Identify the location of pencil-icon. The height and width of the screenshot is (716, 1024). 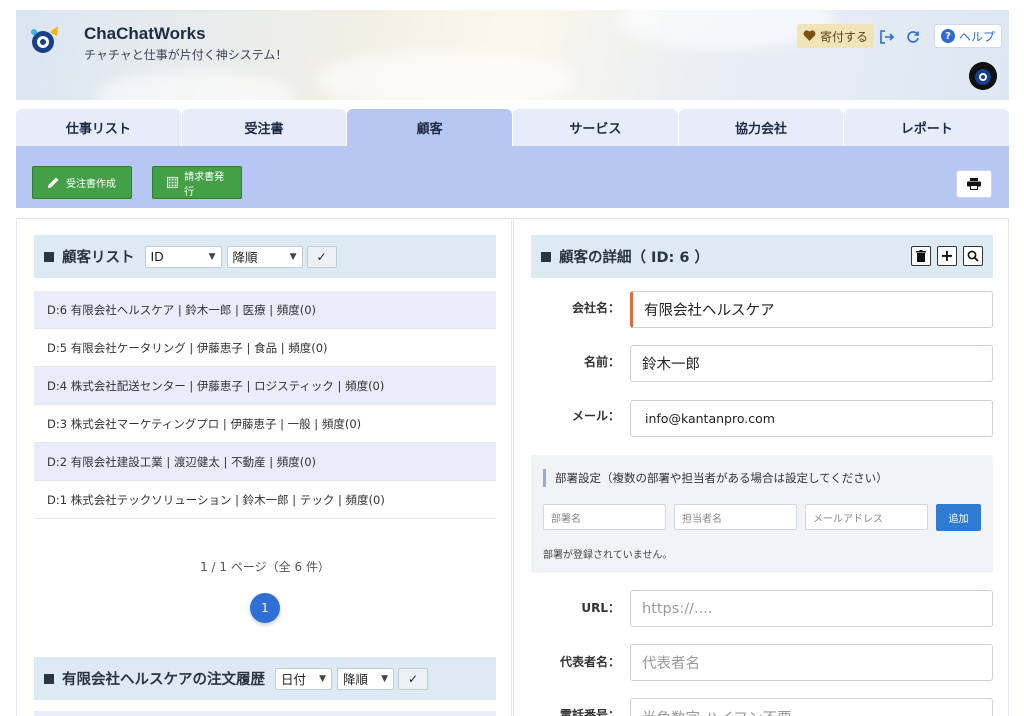
(53, 182).